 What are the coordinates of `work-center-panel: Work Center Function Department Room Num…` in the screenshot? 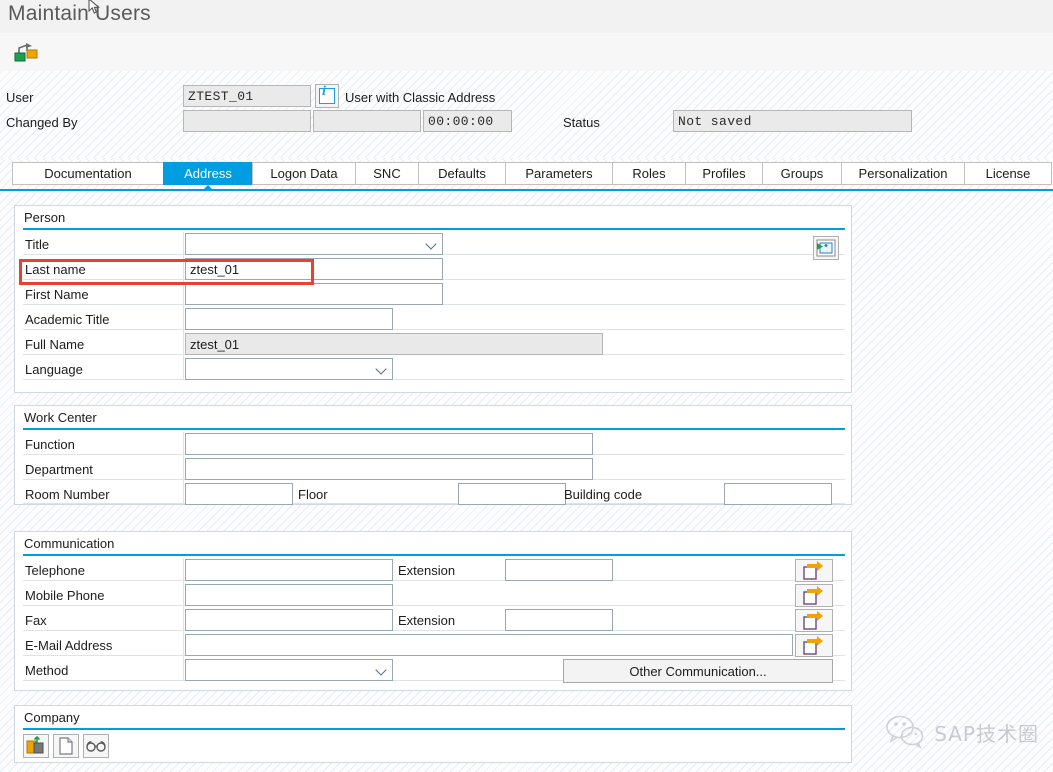 It's located at (433, 455).